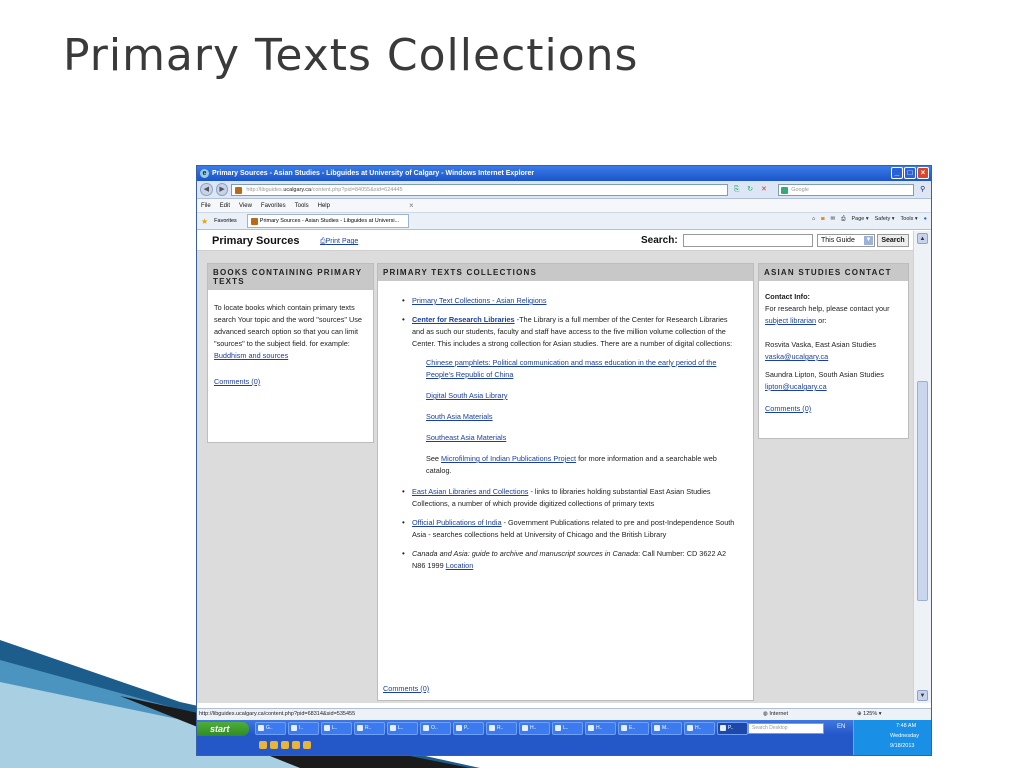  Describe the element at coordinates (303, 728) in the screenshot. I see `taskbar-item: I..` at that location.